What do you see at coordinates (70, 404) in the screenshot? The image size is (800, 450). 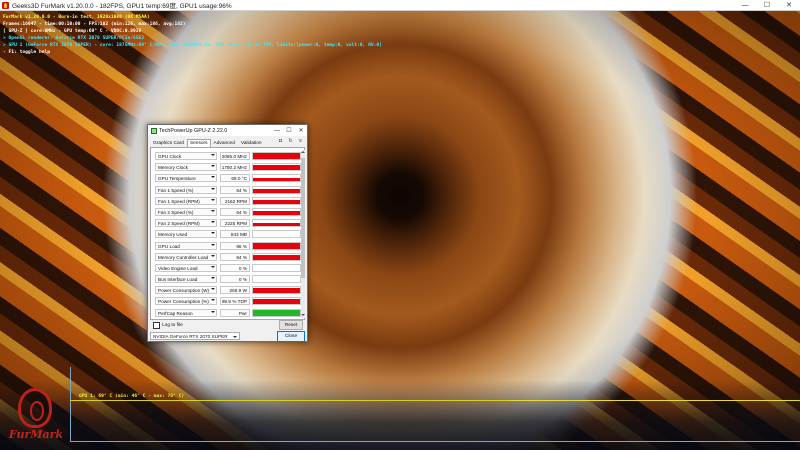 I see `graph-y-axis` at bounding box center [70, 404].